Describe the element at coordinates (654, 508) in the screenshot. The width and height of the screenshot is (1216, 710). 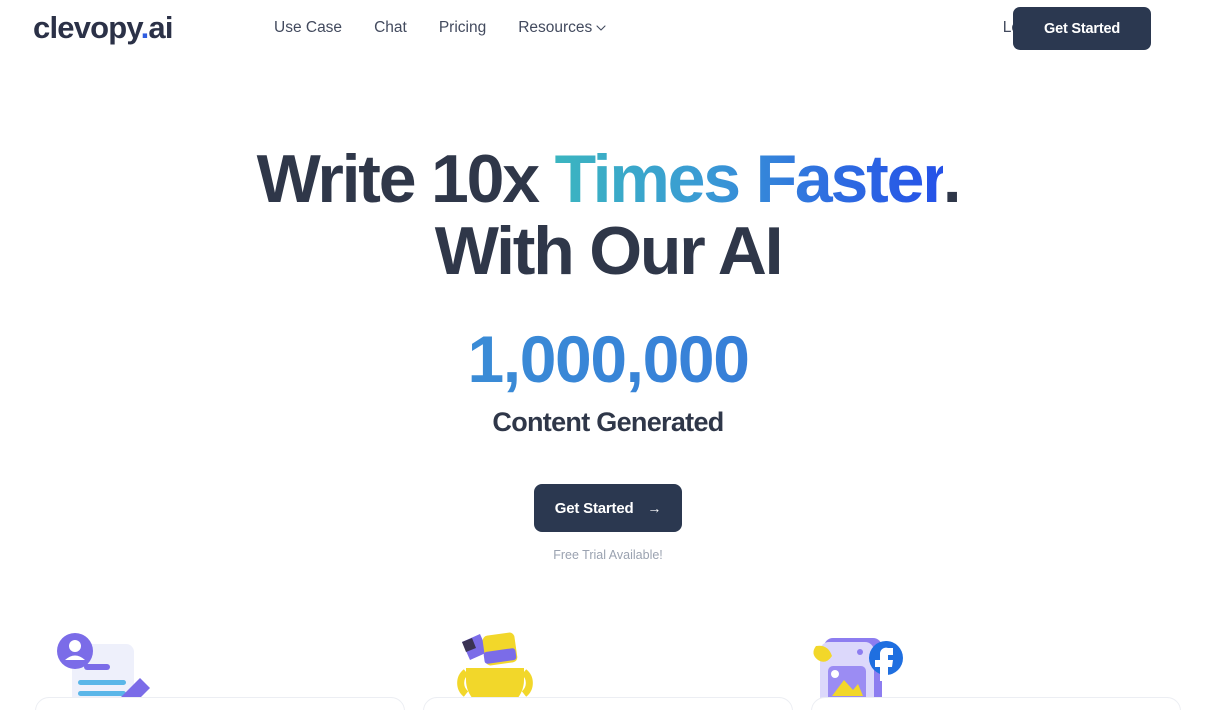
I see `arrow-right-icon: →` at that location.